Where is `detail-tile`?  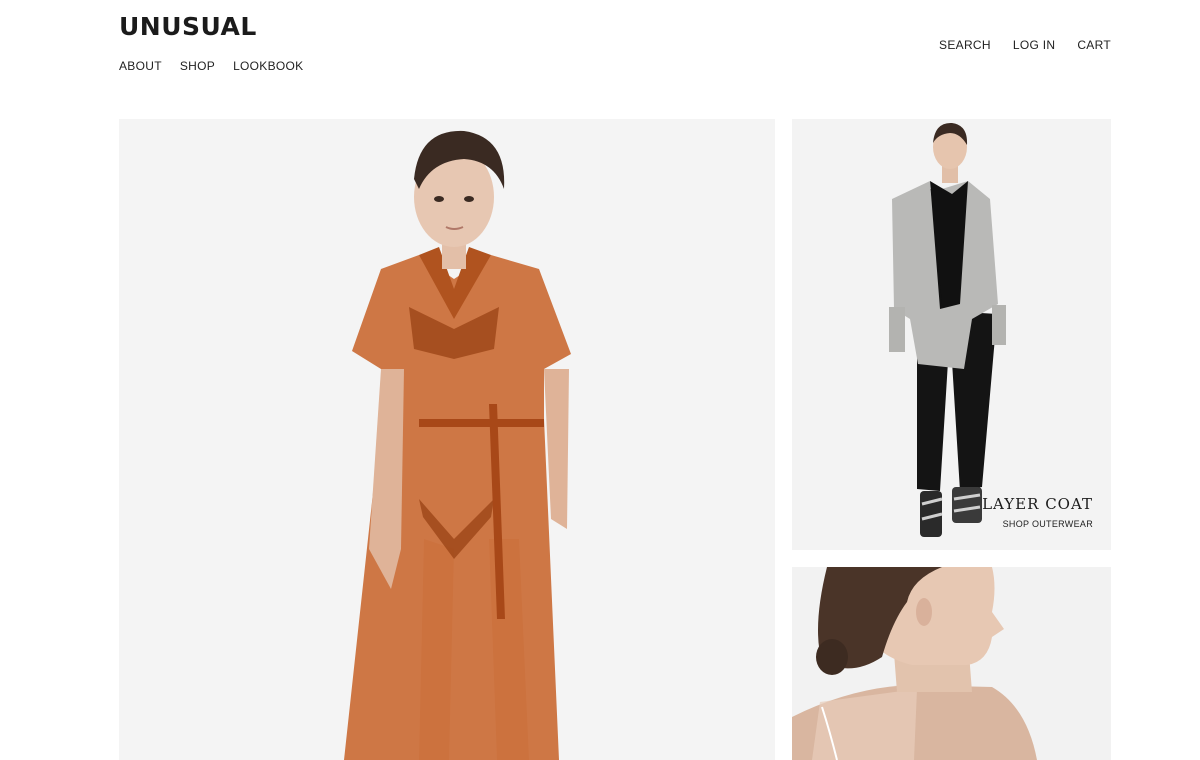
detail-tile is located at coordinates (951, 663).